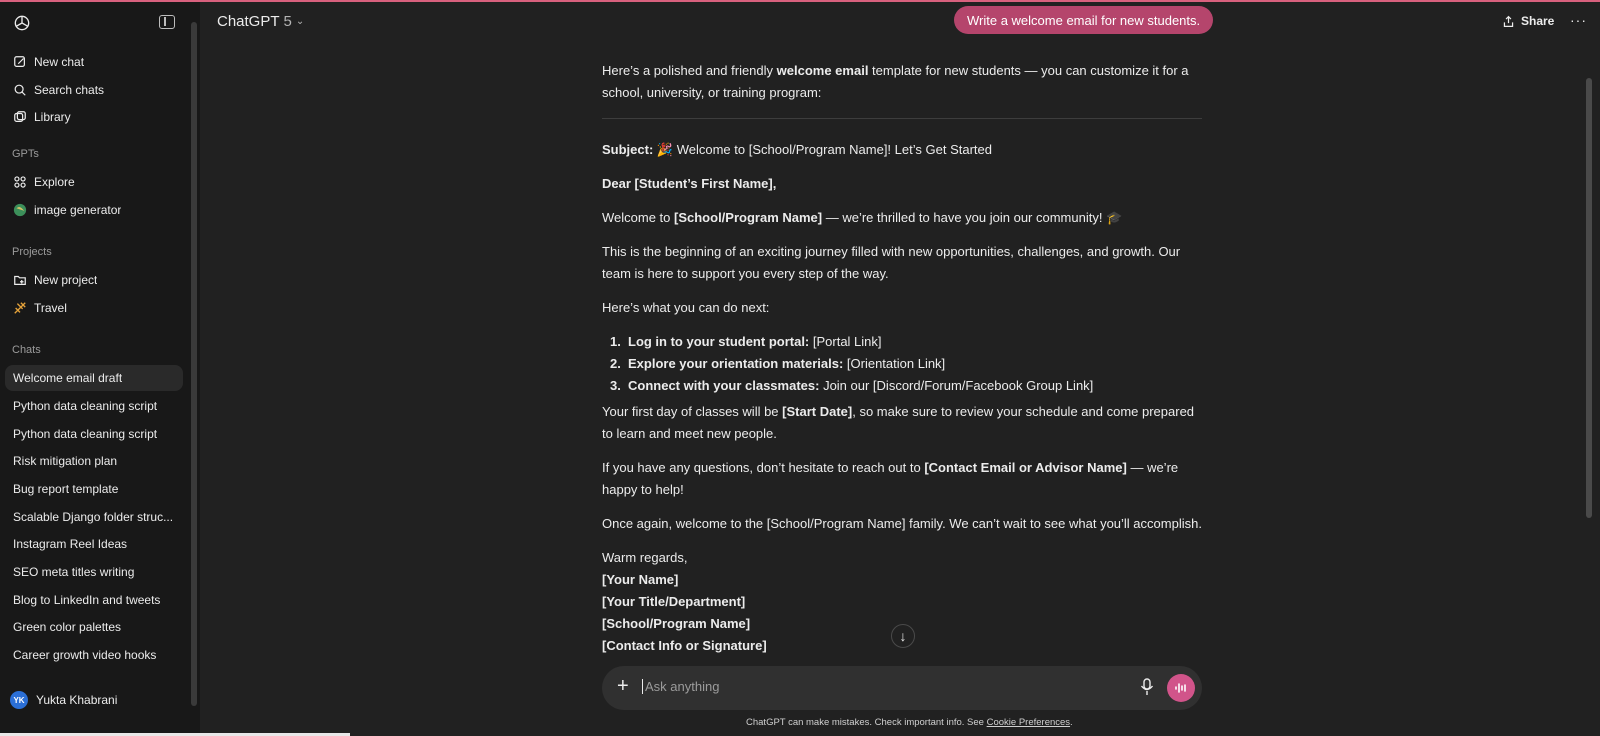 Image resolution: width=1600 pixels, height=736 pixels. I want to click on chevron-down-icon: ⌄, so click(300, 21).